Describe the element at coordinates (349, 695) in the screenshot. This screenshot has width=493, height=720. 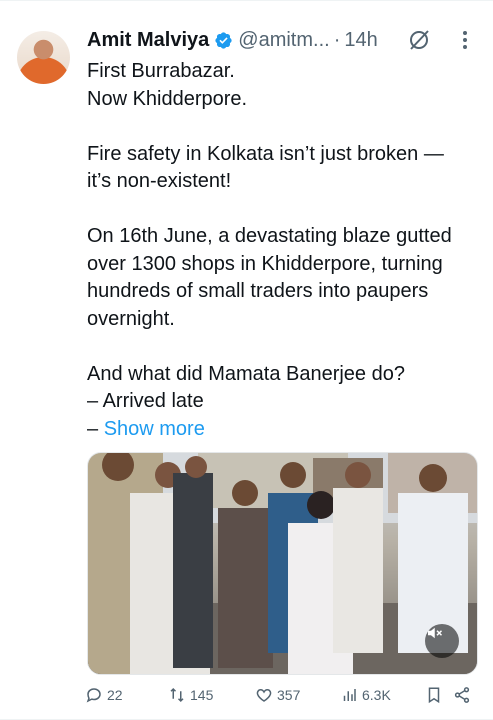
I see `views-chart-icon` at that location.